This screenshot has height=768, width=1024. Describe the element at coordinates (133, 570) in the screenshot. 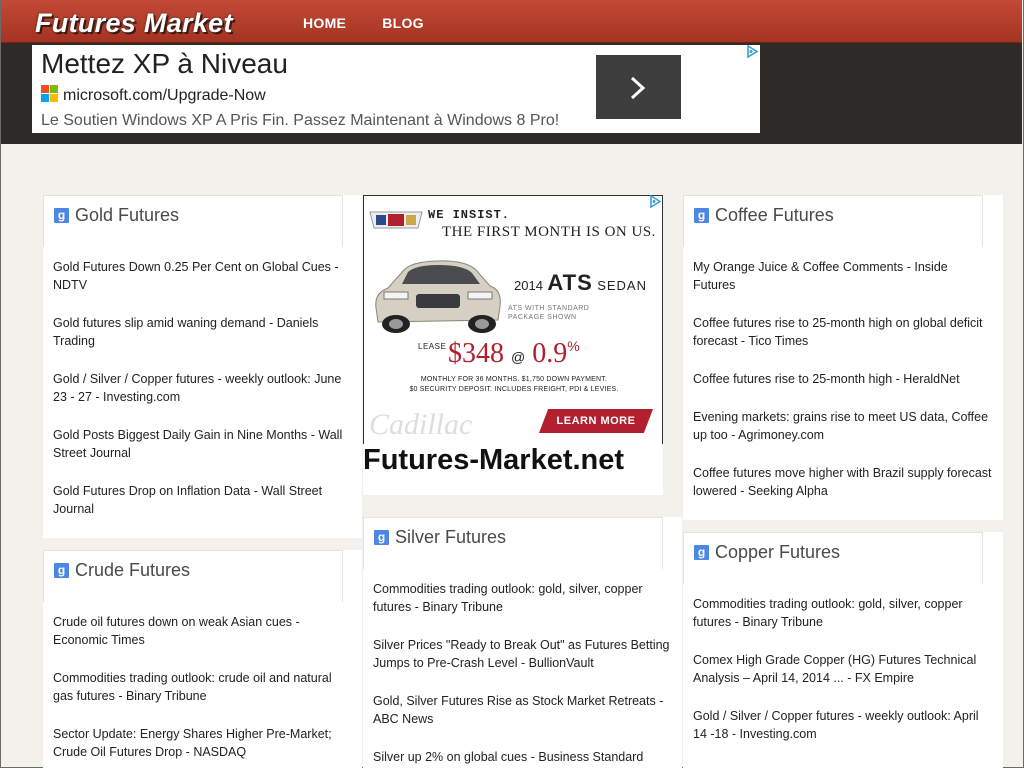

I see `panel-title: Crude Futures` at that location.